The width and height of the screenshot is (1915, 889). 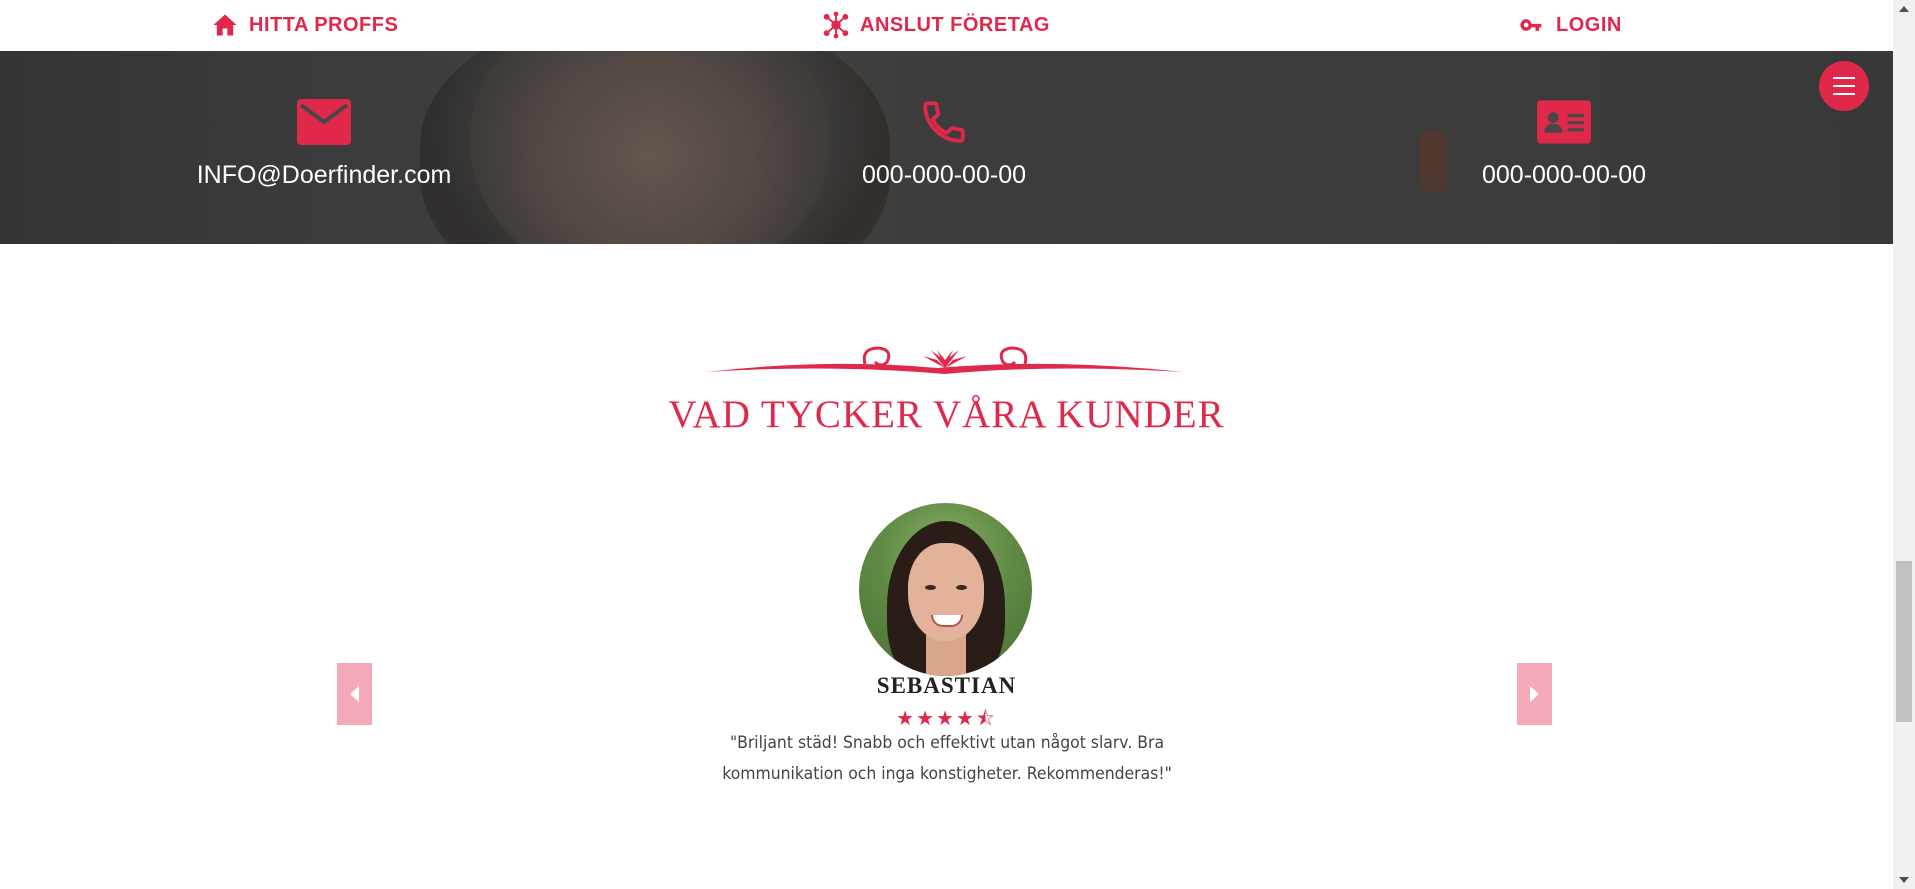 What do you see at coordinates (1904, 641) in the screenshot?
I see `scrollbar-thumb` at bounding box center [1904, 641].